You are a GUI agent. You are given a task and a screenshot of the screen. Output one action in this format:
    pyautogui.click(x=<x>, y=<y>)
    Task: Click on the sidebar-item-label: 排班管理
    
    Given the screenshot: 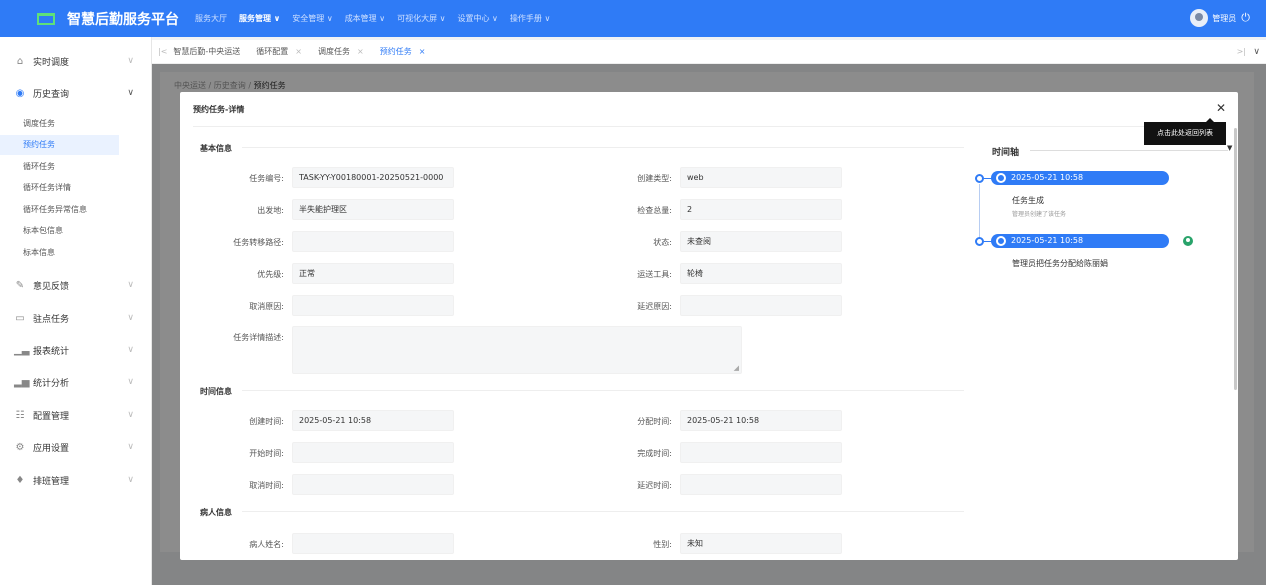 What is the action you would take?
    pyautogui.click(x=51, y=481)
    